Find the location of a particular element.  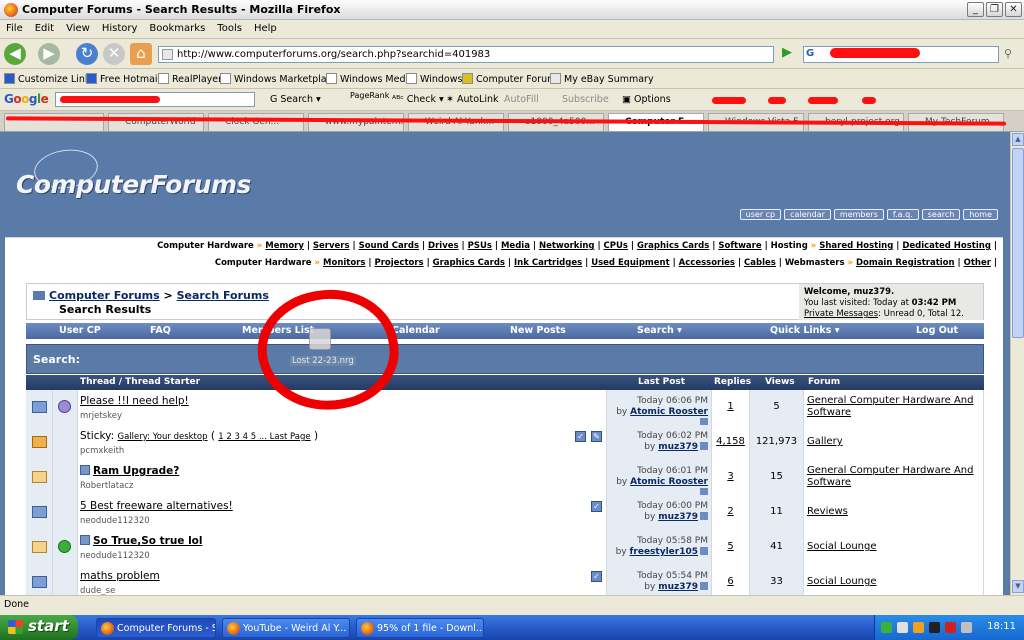

nav-log-out: Log Out is located at coordinates (937, 330).